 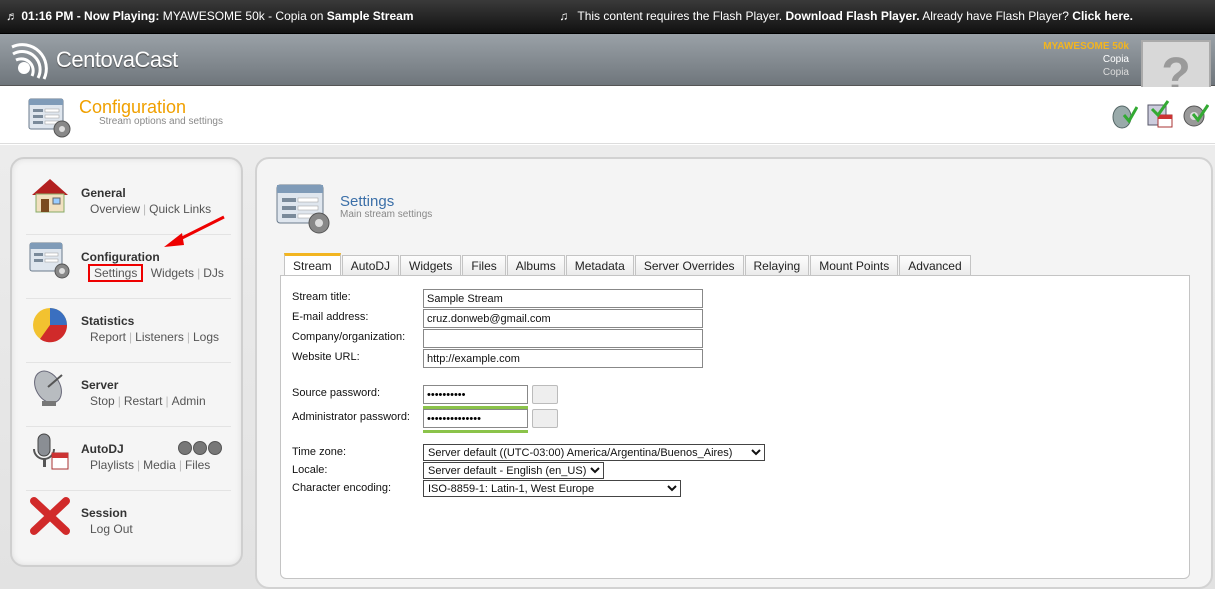 What do you see at coordinates (484, 266) in the screenshot?
I see `tab-files: Files` at bounding box center [484, 266].